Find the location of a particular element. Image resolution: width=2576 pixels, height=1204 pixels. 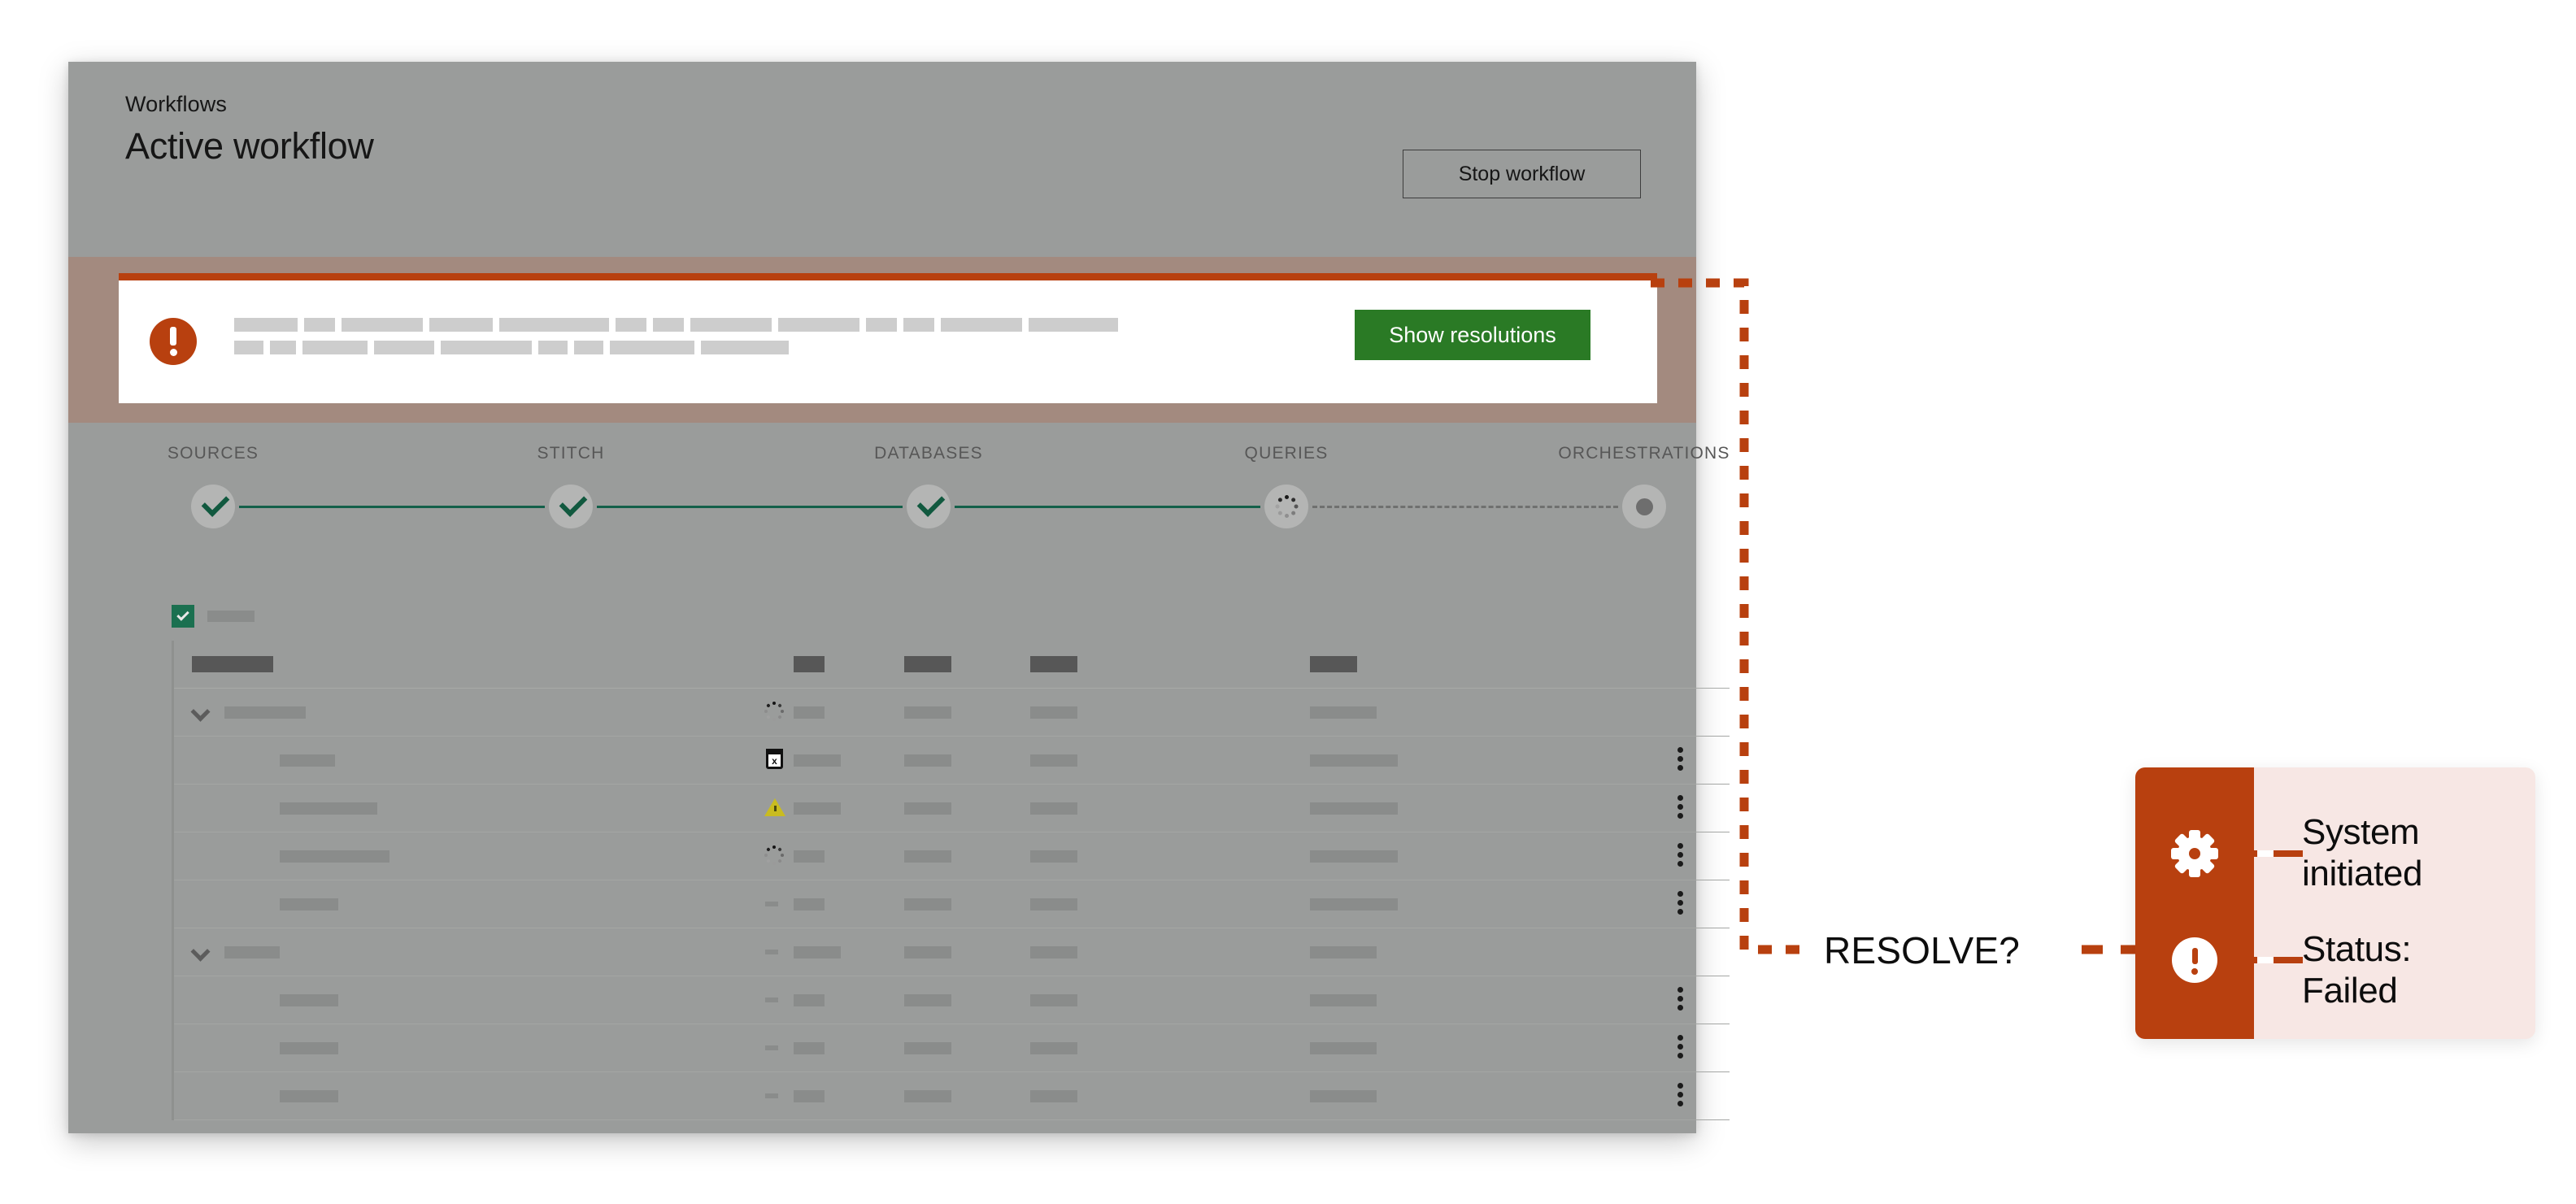

table-row: x is located at coordinates (952, 761).